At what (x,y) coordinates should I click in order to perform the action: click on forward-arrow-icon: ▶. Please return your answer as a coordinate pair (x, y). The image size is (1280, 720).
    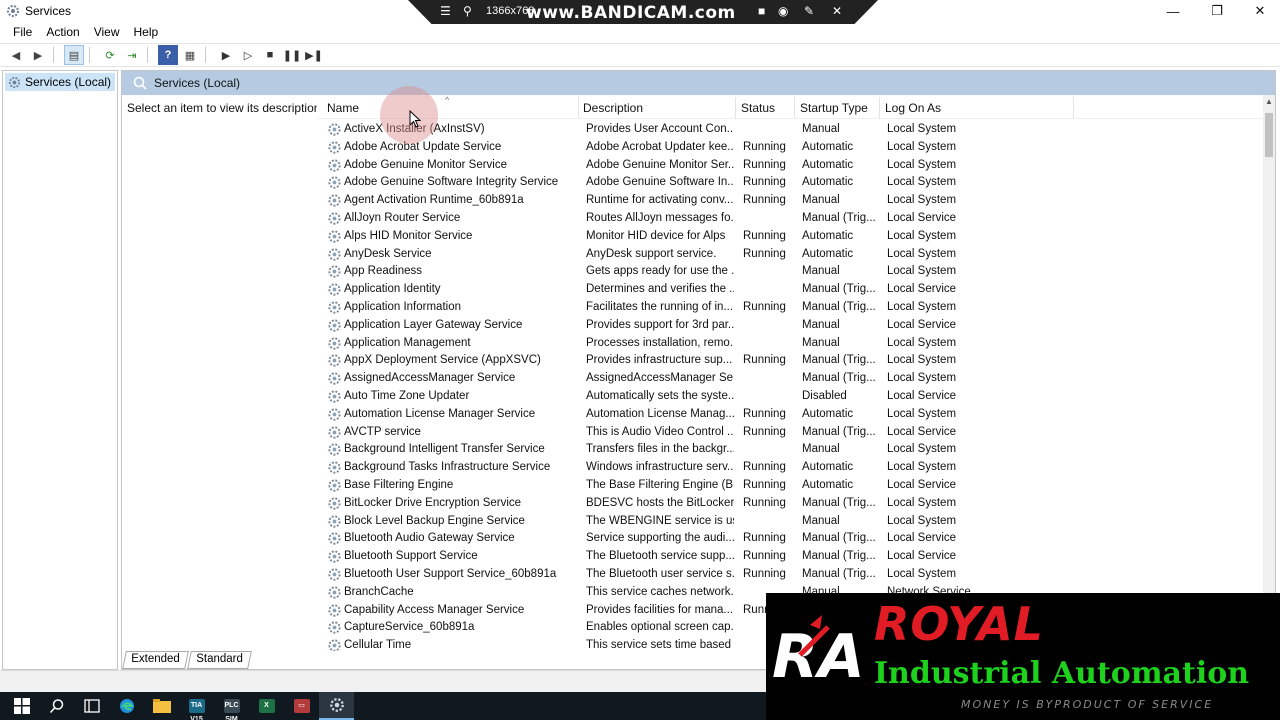
    Looking at the image, I should click on (38, 55).